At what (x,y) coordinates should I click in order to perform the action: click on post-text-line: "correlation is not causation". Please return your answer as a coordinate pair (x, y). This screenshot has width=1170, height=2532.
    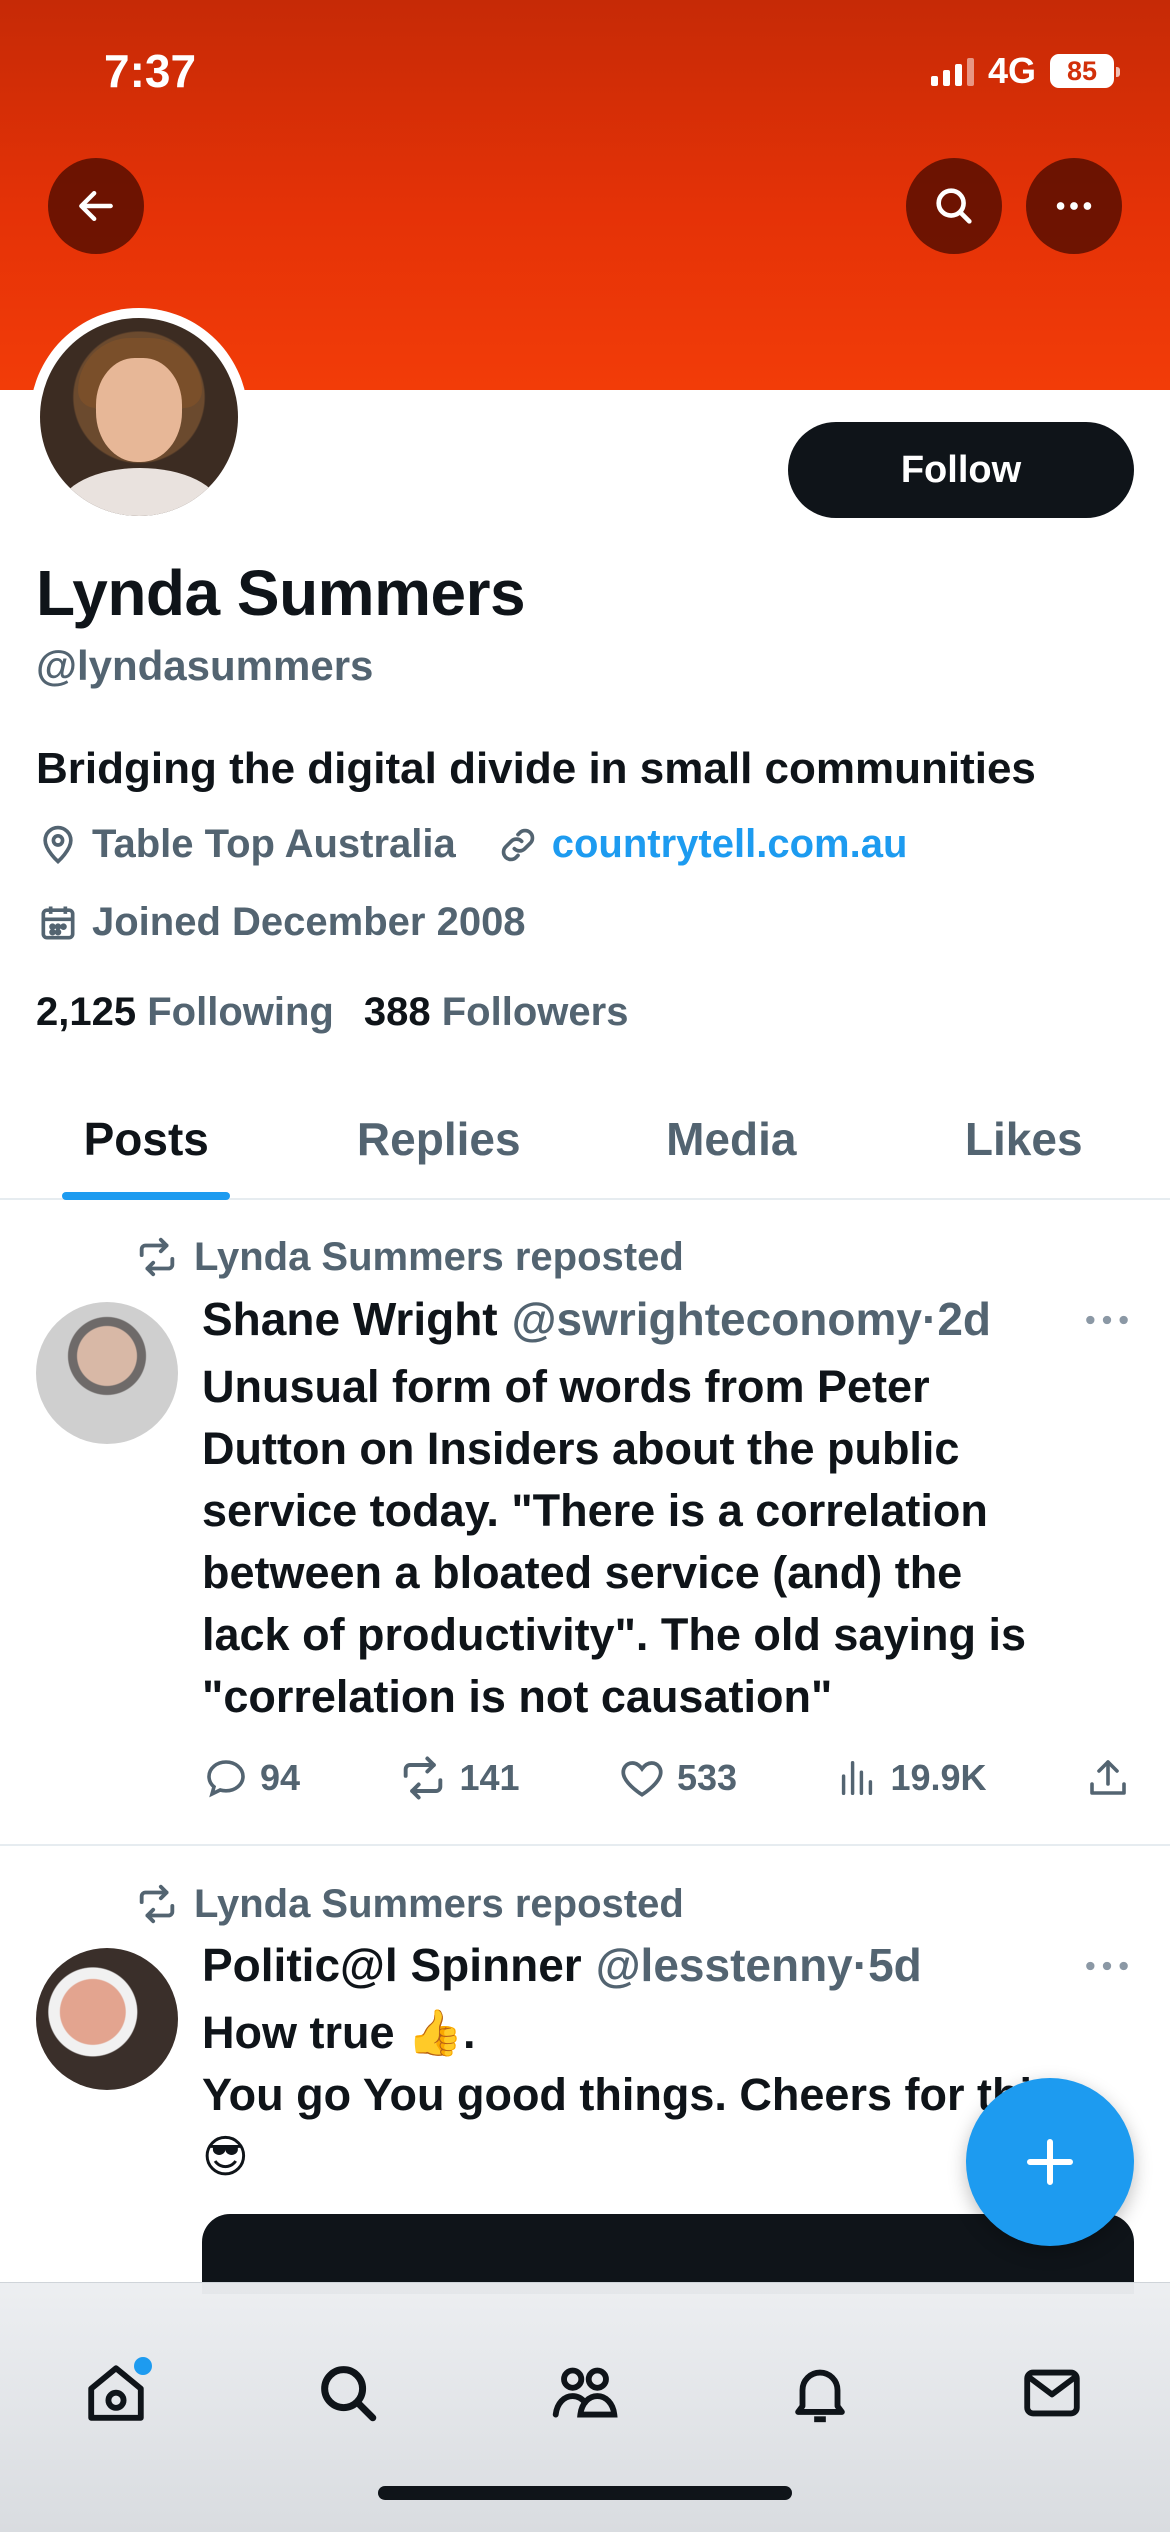
    Looking at the image, I should click on (517, 1696).